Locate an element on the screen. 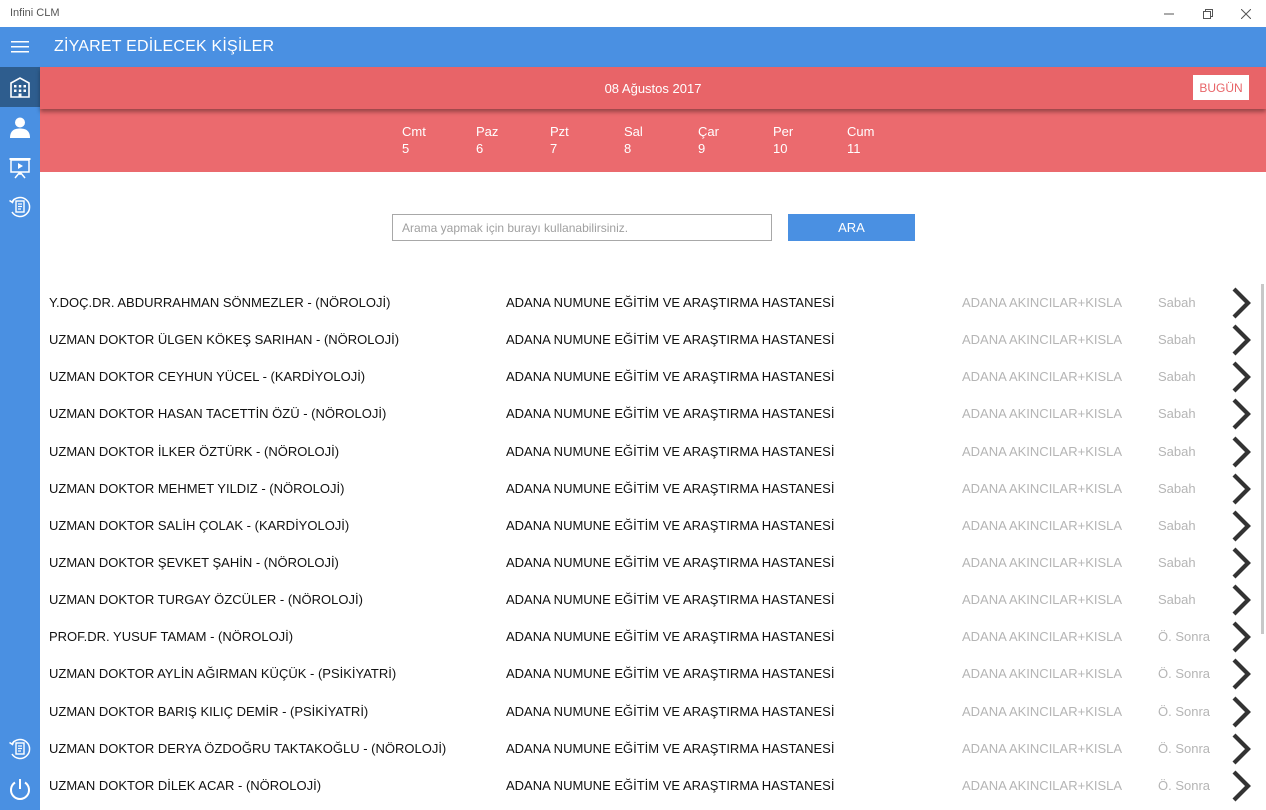 The image size is (1266, 810). day-4: Çar 9 is located at coordinates (708, 140).